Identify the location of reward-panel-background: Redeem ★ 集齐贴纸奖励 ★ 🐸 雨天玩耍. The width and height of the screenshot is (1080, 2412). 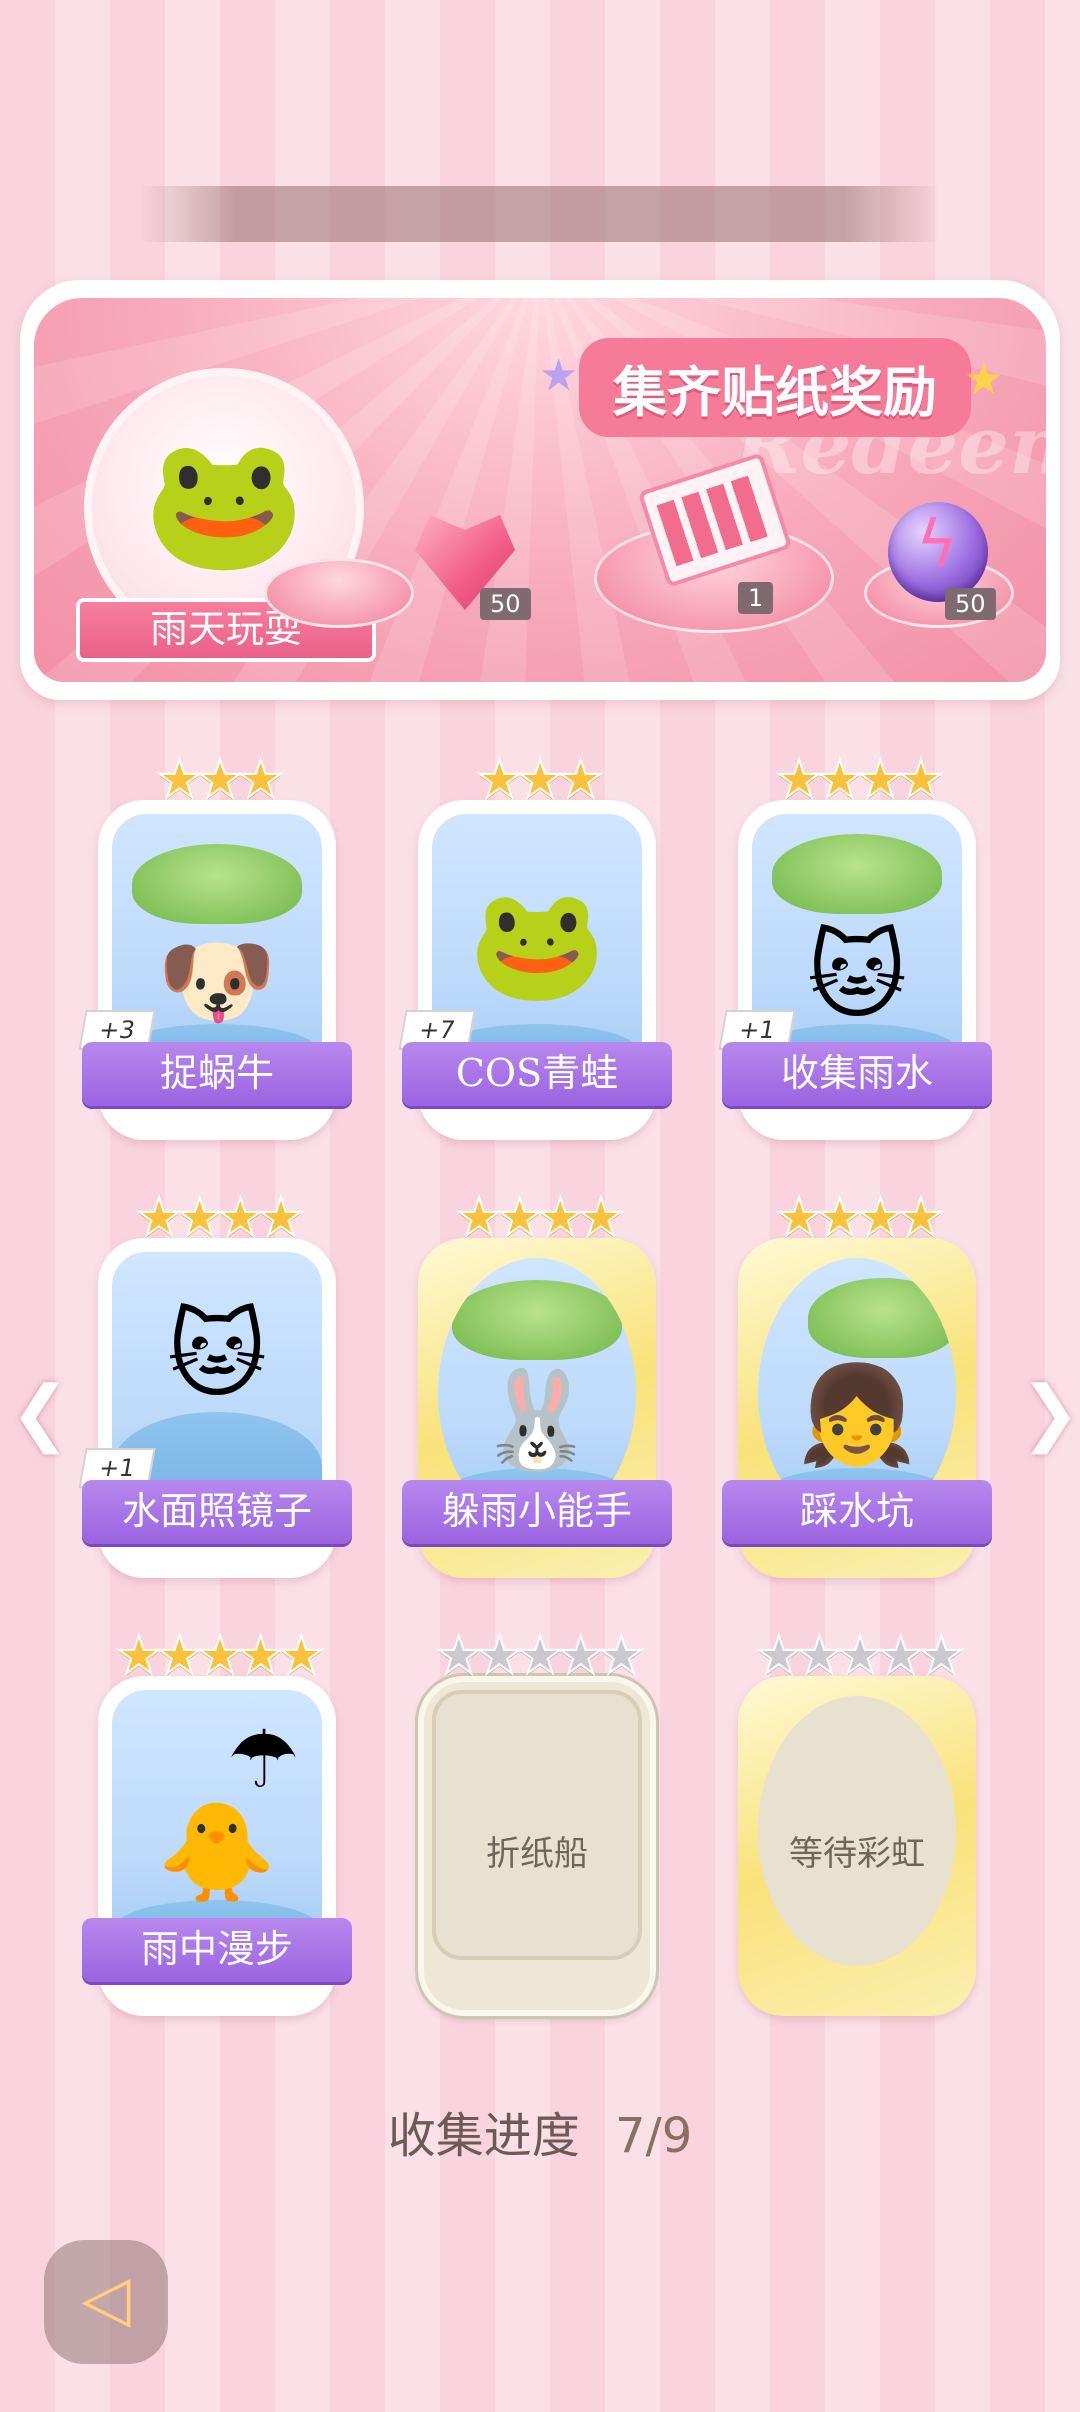
(540, 490).